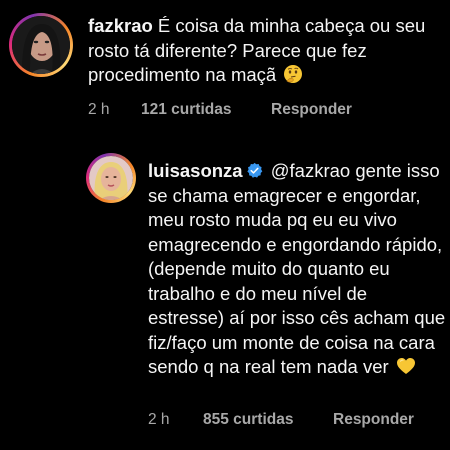 The width and height of the screenshot is (450, 450). I want to click on reply-meta: 2 h 855 curtidas Responder, so click(293, 421).